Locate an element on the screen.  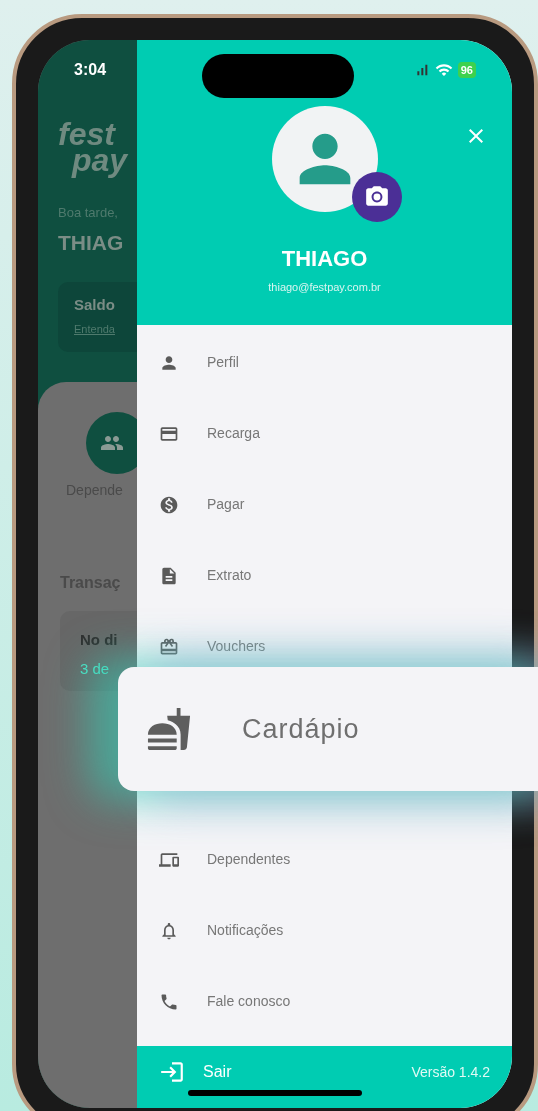
logout-icon is located at coordinates (172, 1072).